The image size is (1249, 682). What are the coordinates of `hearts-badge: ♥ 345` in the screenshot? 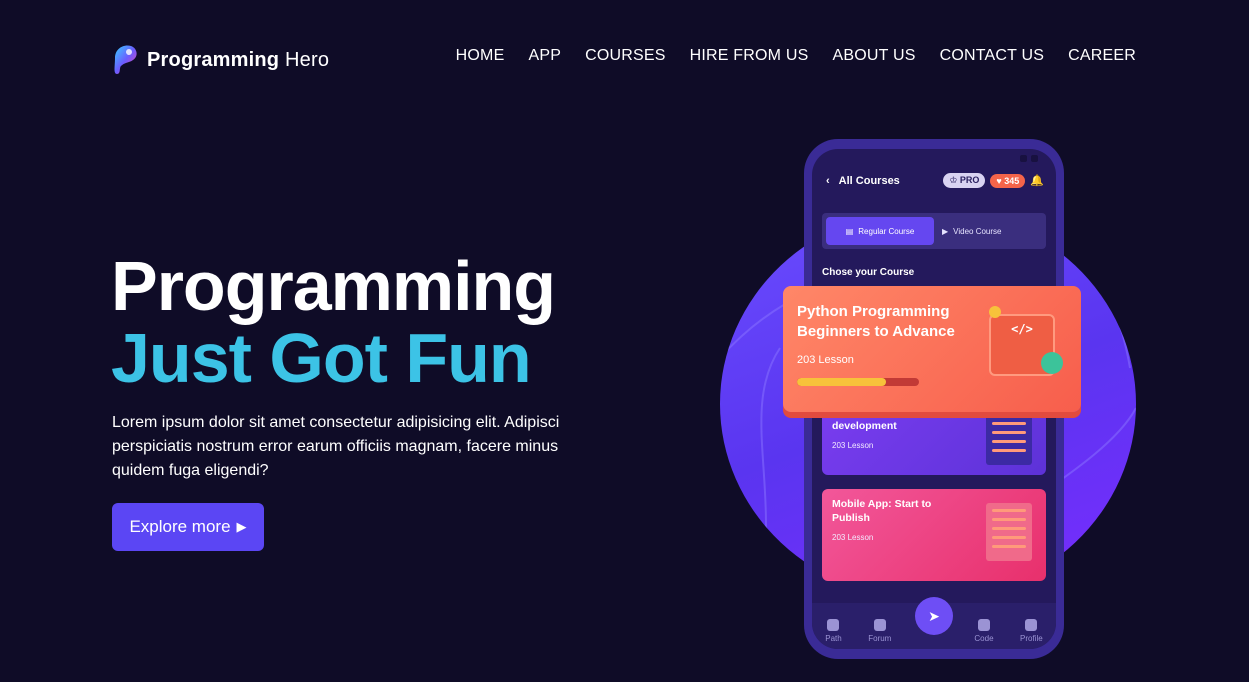 It's located at (1008, 180).